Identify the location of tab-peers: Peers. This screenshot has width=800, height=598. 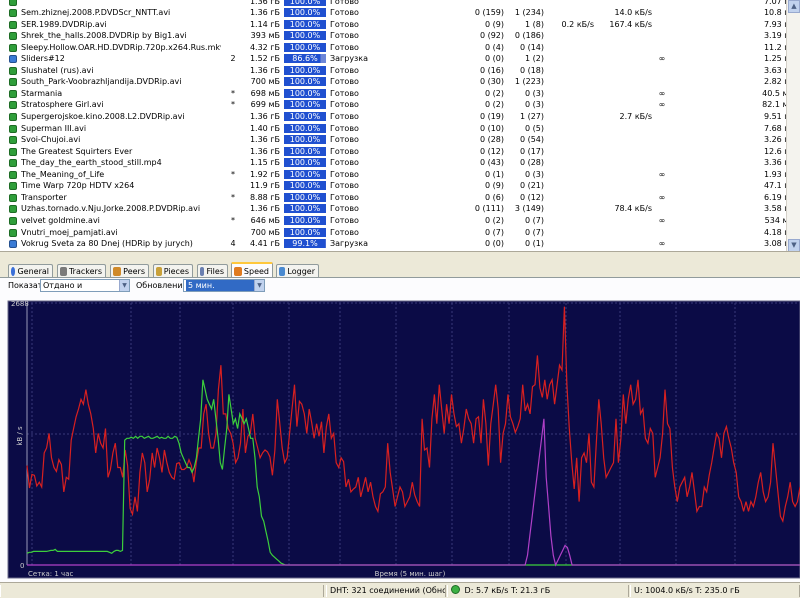
(129, 271).